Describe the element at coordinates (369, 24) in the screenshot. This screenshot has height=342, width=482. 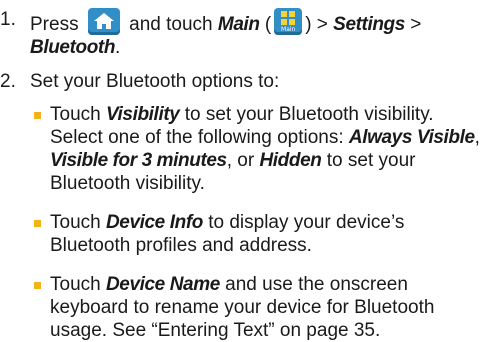
I see `settings-label: Settings` at that location.